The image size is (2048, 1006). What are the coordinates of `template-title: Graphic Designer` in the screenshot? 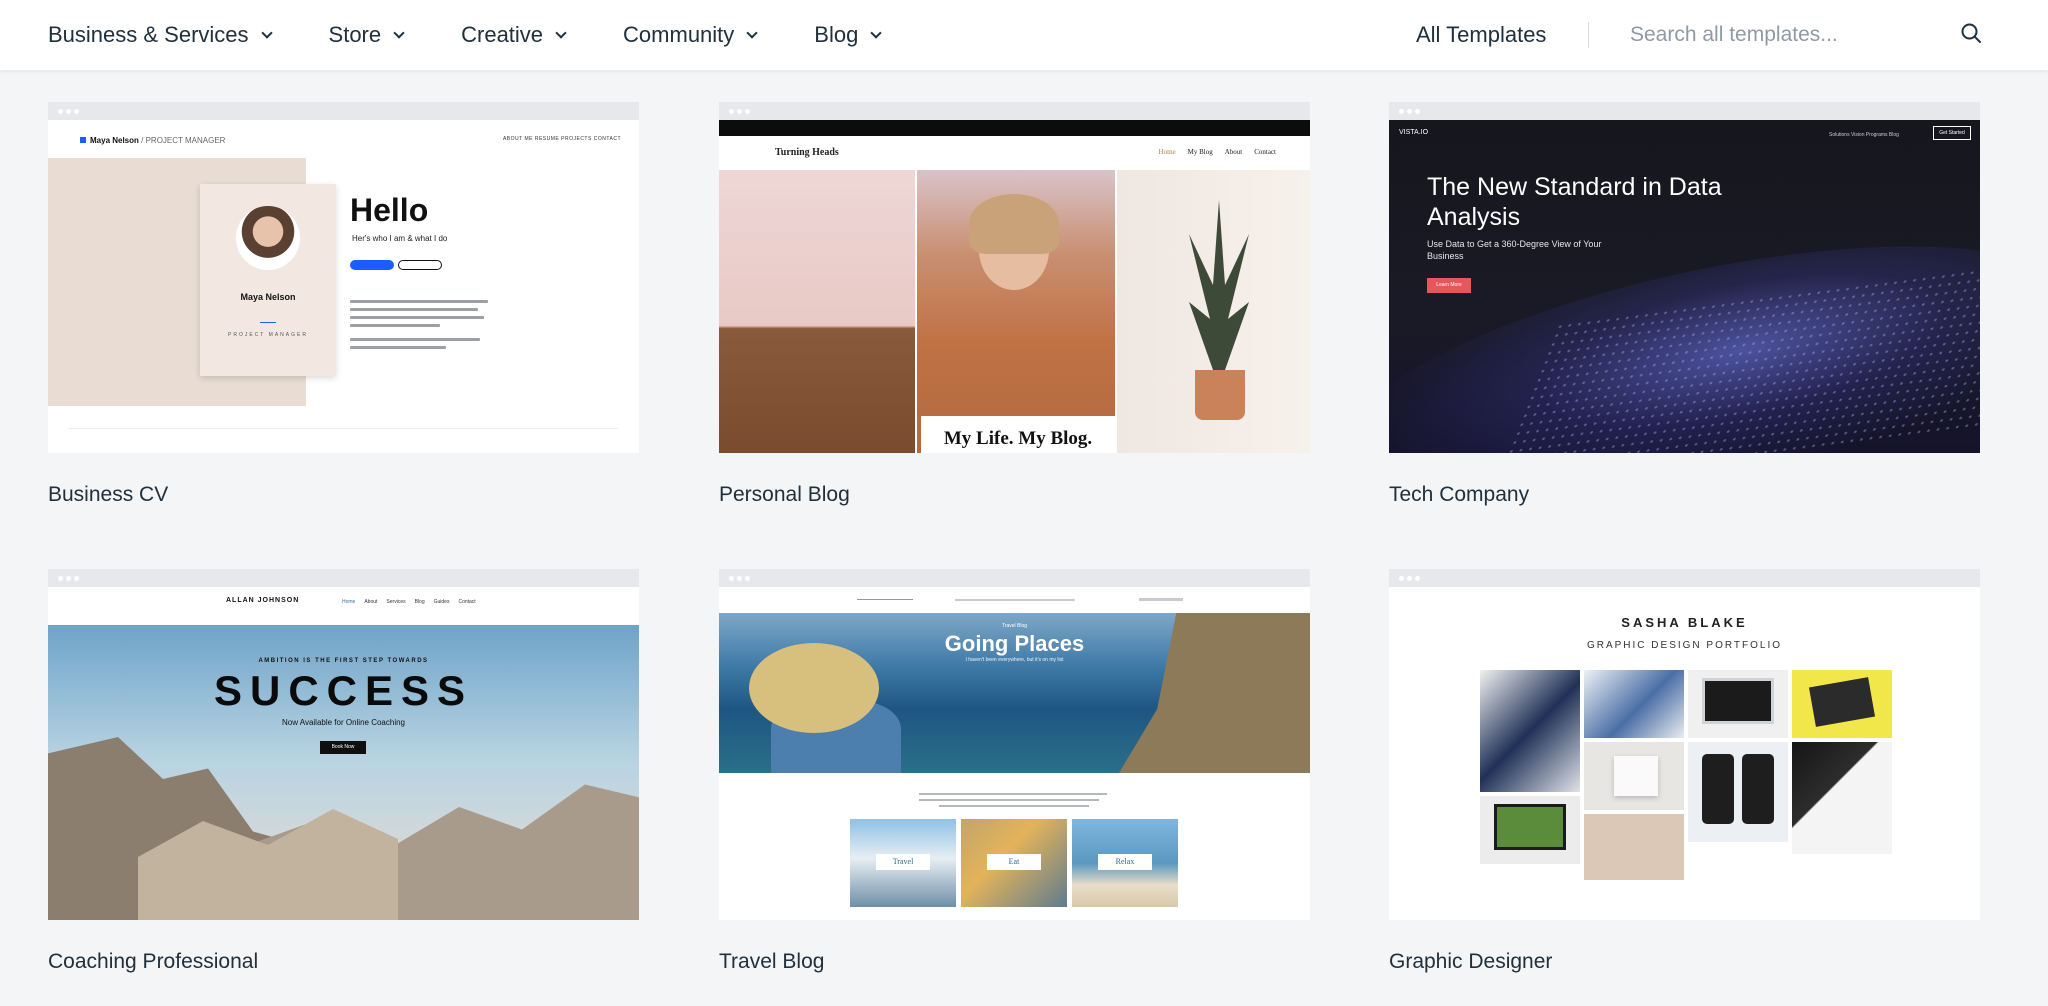 It's located at (1684, 962).